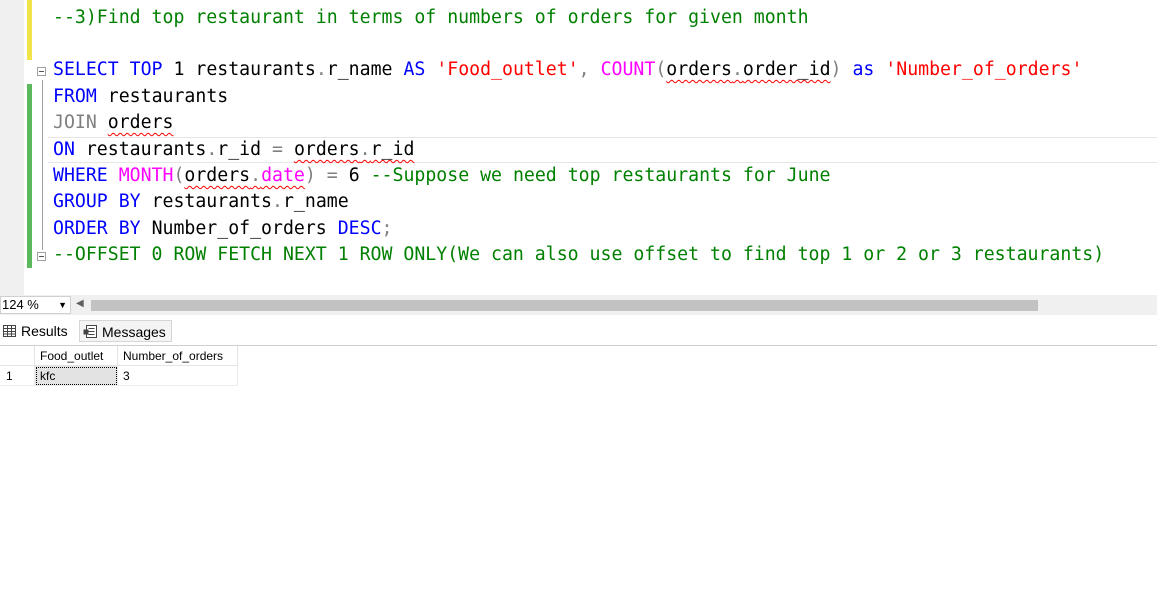 The width and height of the screenshot is (1157, 602). What do you see at coordinates (354, 175) in the screenshot?
I see `number-literal: 6` at bounding box center [354, 175].